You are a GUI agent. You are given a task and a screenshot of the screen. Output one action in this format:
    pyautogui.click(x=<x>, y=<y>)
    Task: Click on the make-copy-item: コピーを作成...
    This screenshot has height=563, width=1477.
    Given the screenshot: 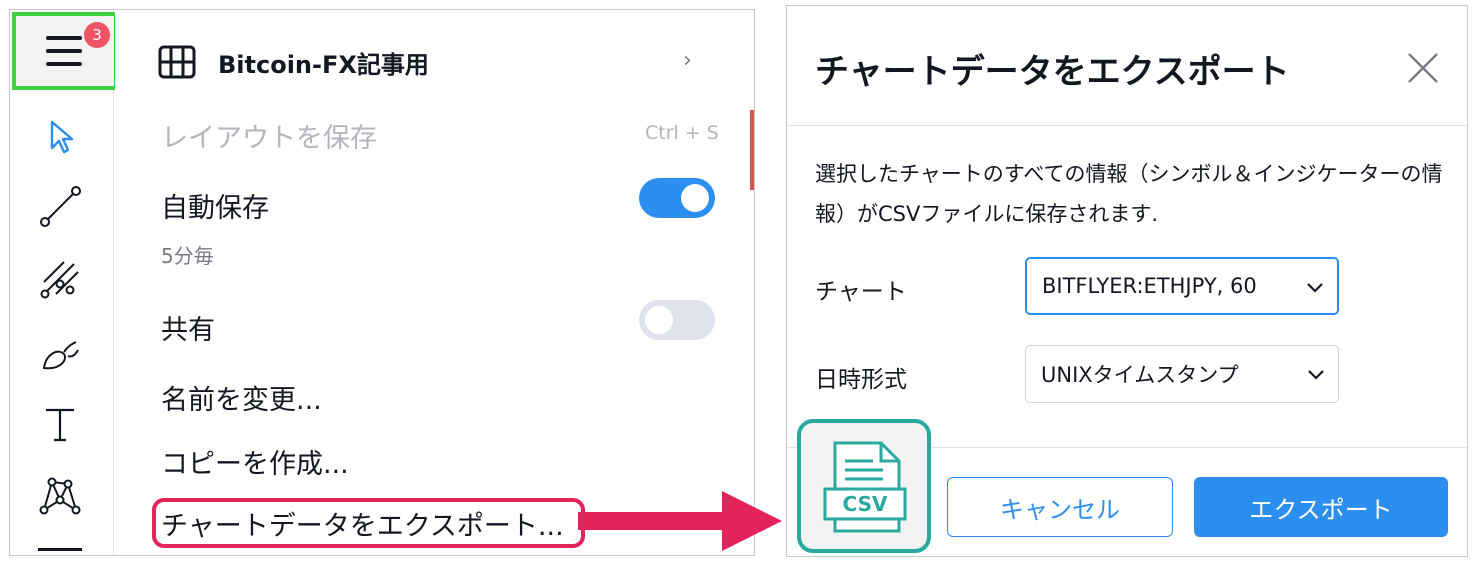 What is the action you would take?
    pyautogui.click(x=255, y=461)
    